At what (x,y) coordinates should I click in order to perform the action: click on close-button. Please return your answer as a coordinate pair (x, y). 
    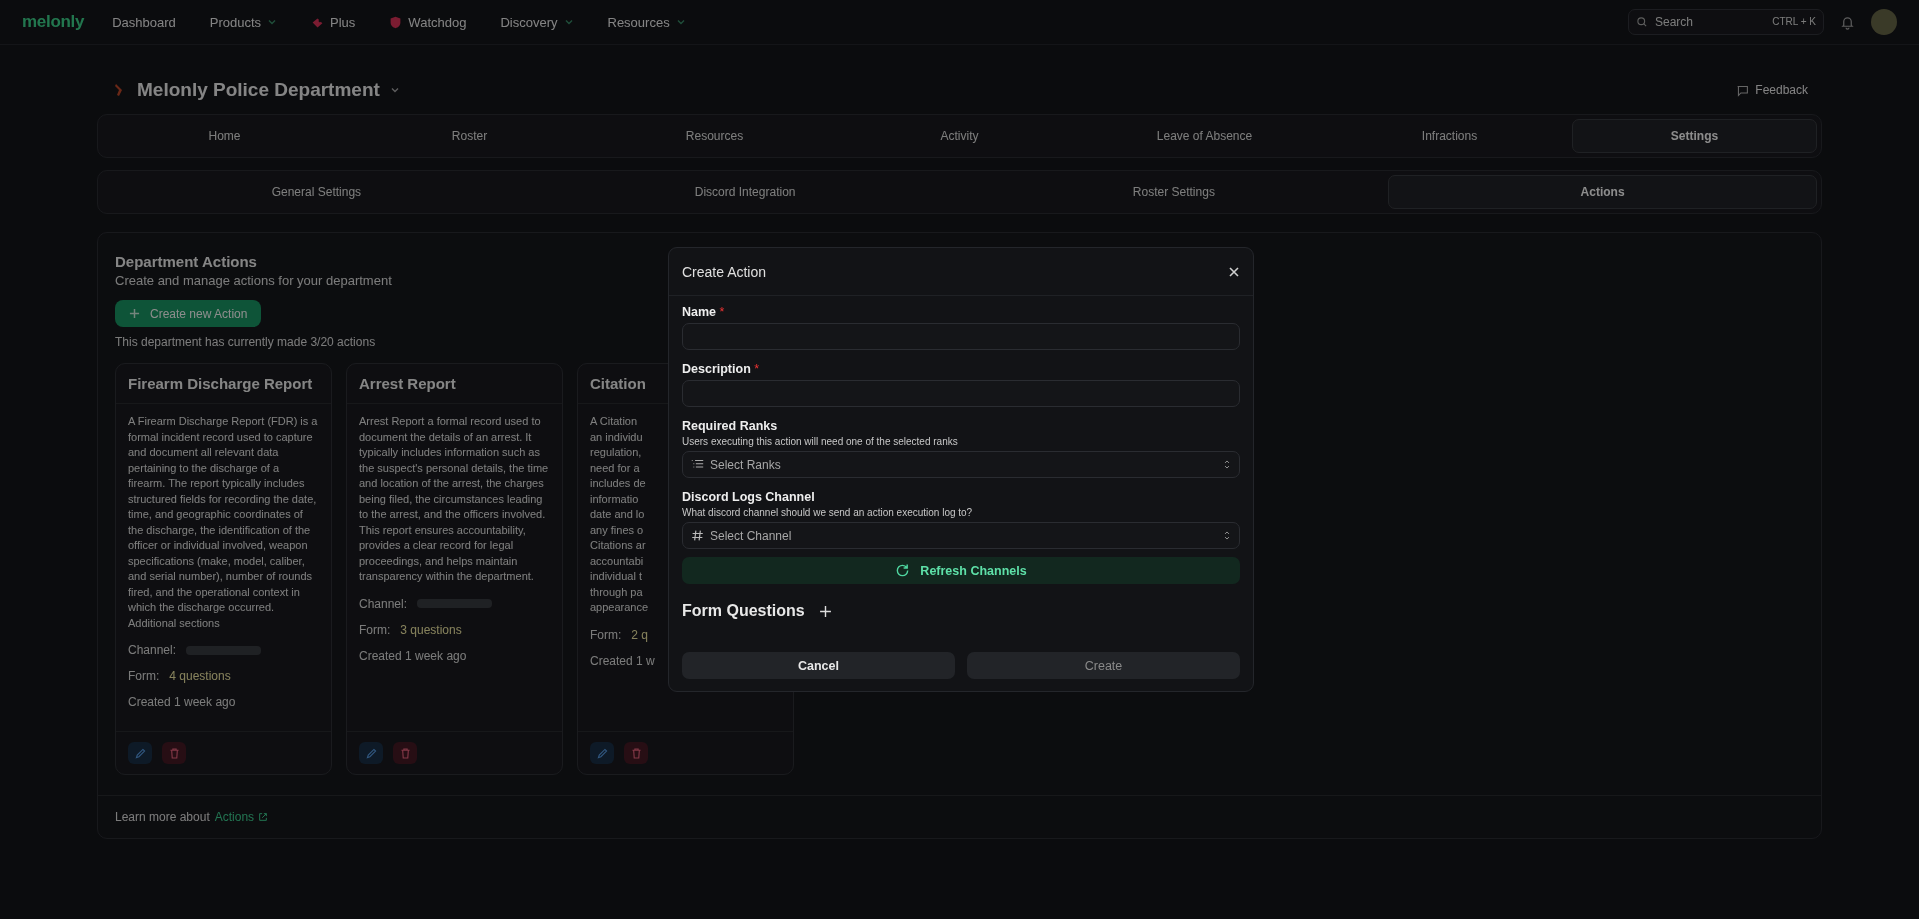
    Looking at the image, I should click on (1234, 271).